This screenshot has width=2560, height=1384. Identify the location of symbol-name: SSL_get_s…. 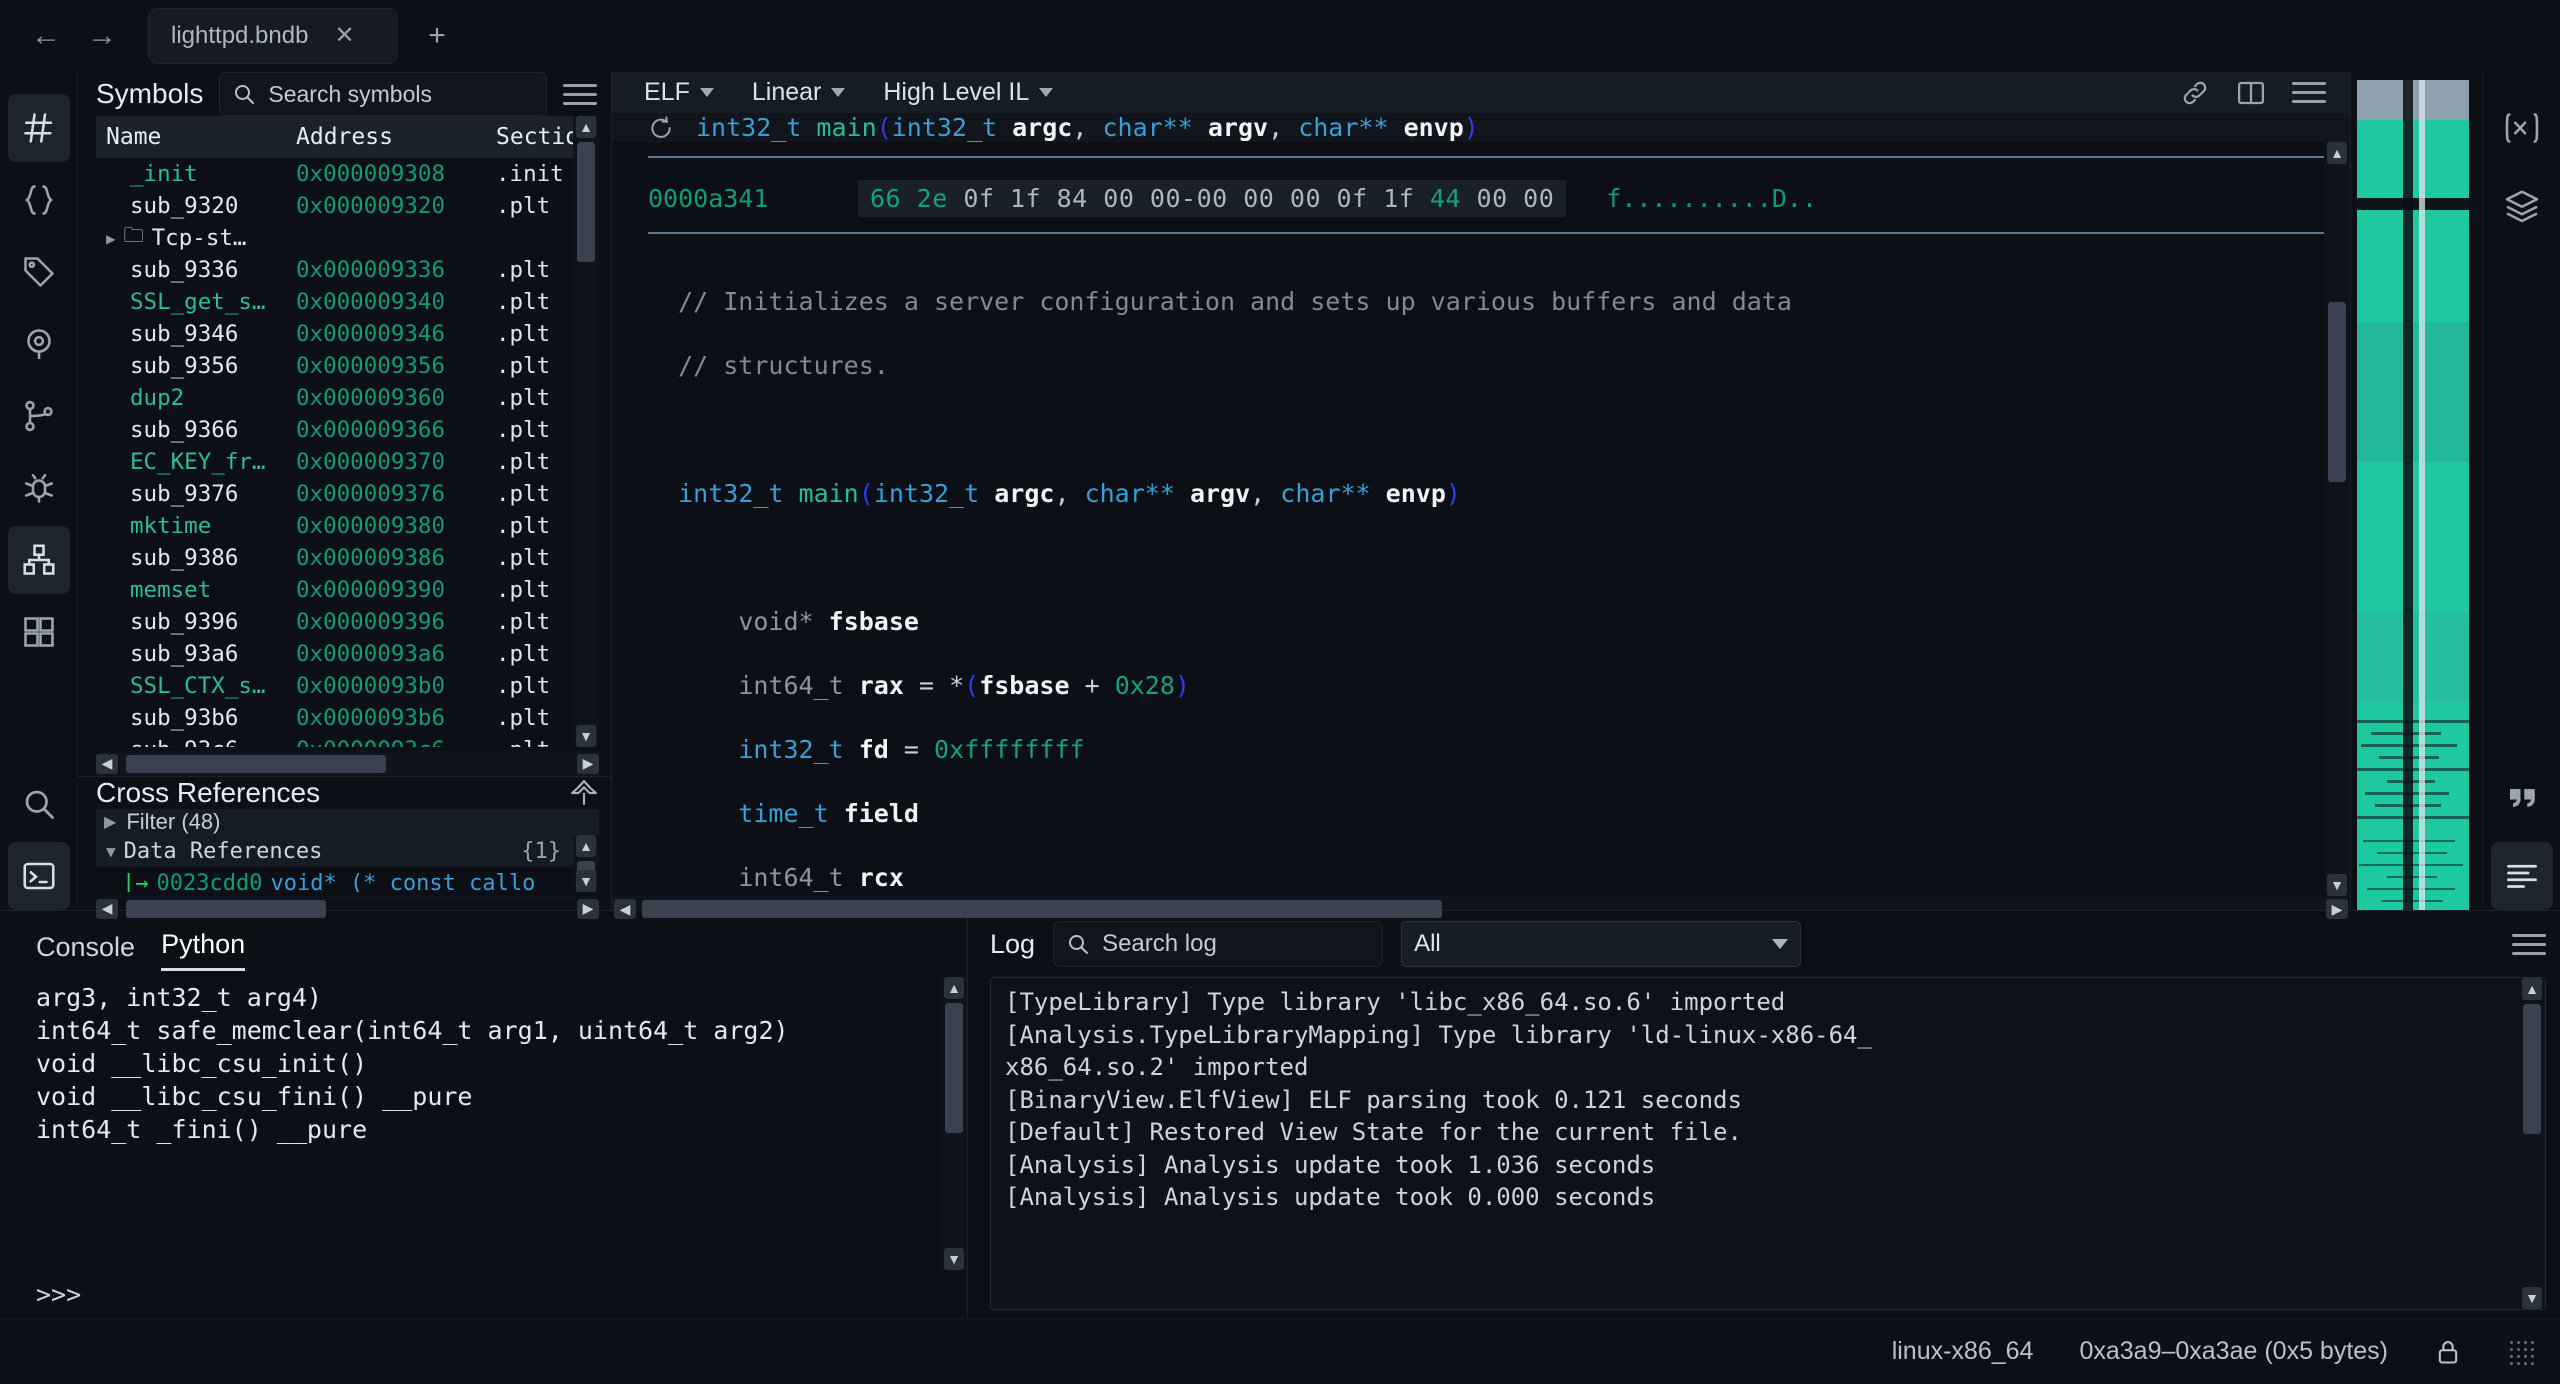
(198, 302).